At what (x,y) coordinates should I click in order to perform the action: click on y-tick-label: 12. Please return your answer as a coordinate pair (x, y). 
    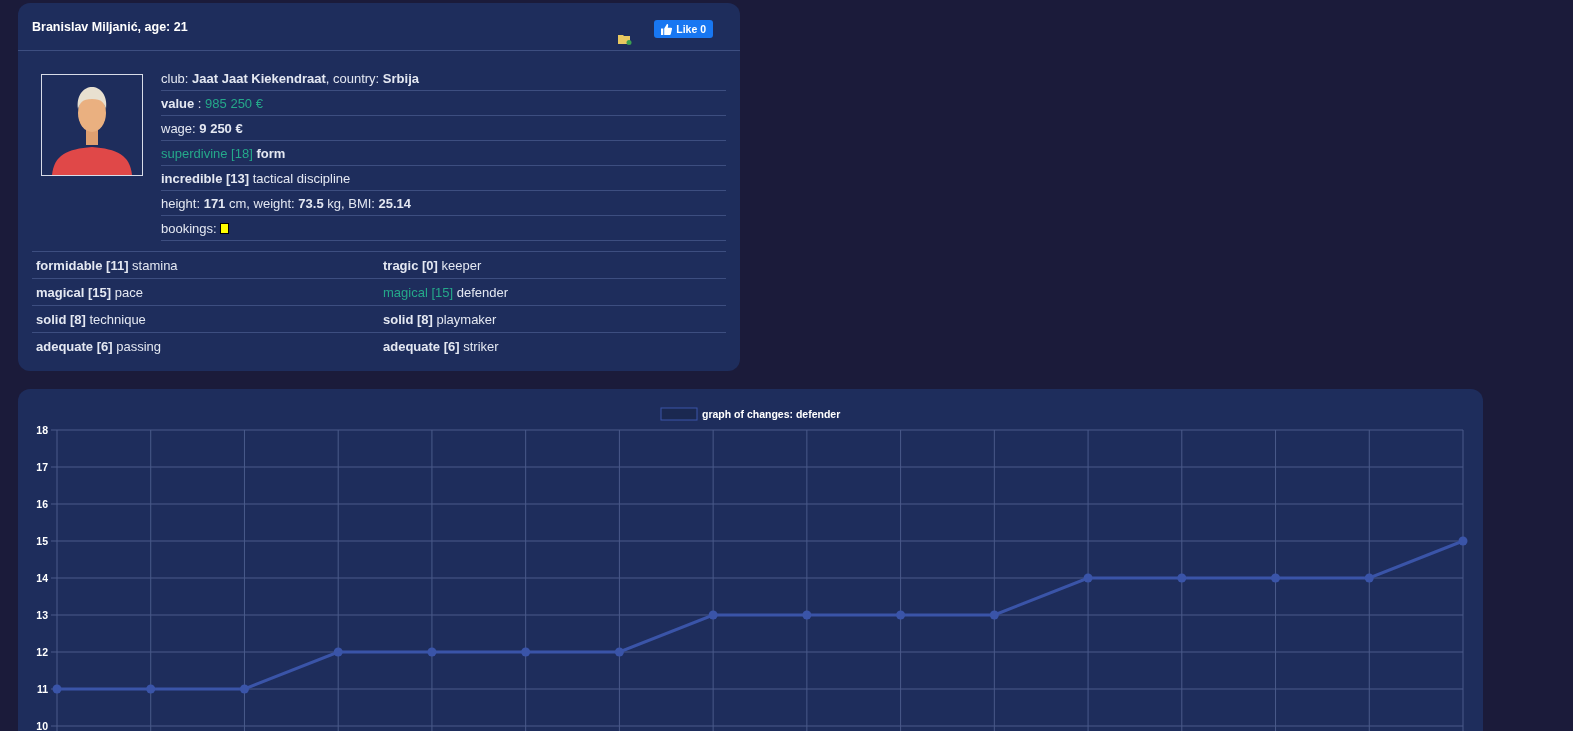
    Looking at the image, I should click on (42, 652).